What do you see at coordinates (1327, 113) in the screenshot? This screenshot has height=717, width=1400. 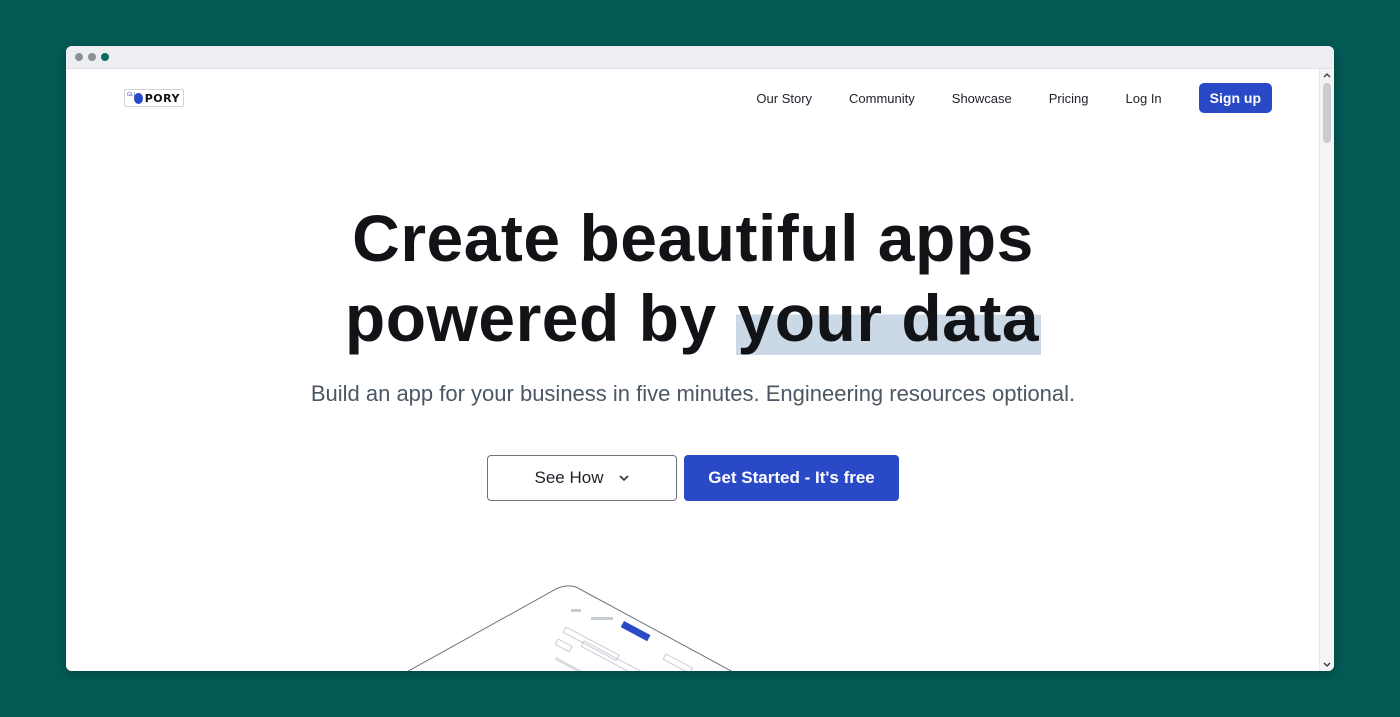 I see `scrollbar-thumb` at bounding box center [1327, 113].